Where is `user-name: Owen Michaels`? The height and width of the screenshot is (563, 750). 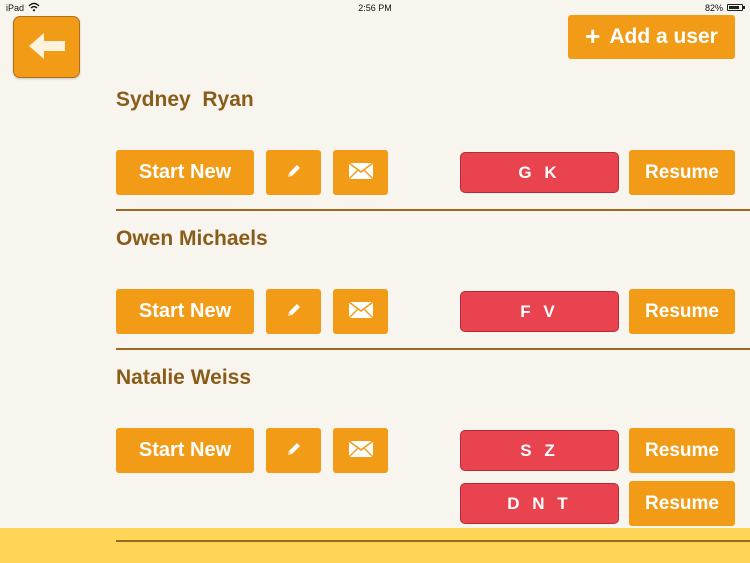
user-name: Owen Michaels is located at coordinates (192, 238).